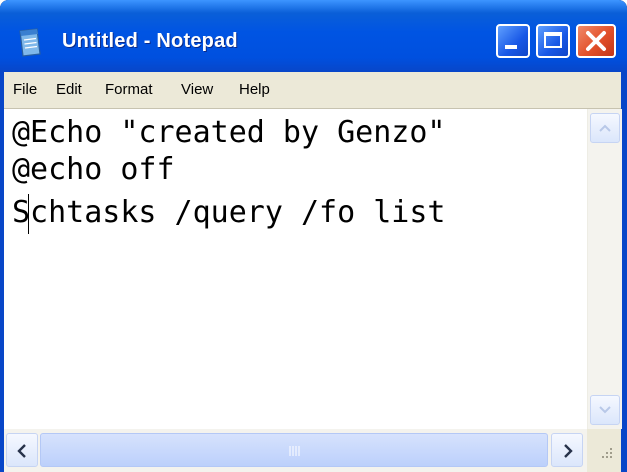 The image size is (627, 472). What do you see at coordinates (30, 42) in the screenshot?
I see `notepad-icon` at bounding box center [30, 42].